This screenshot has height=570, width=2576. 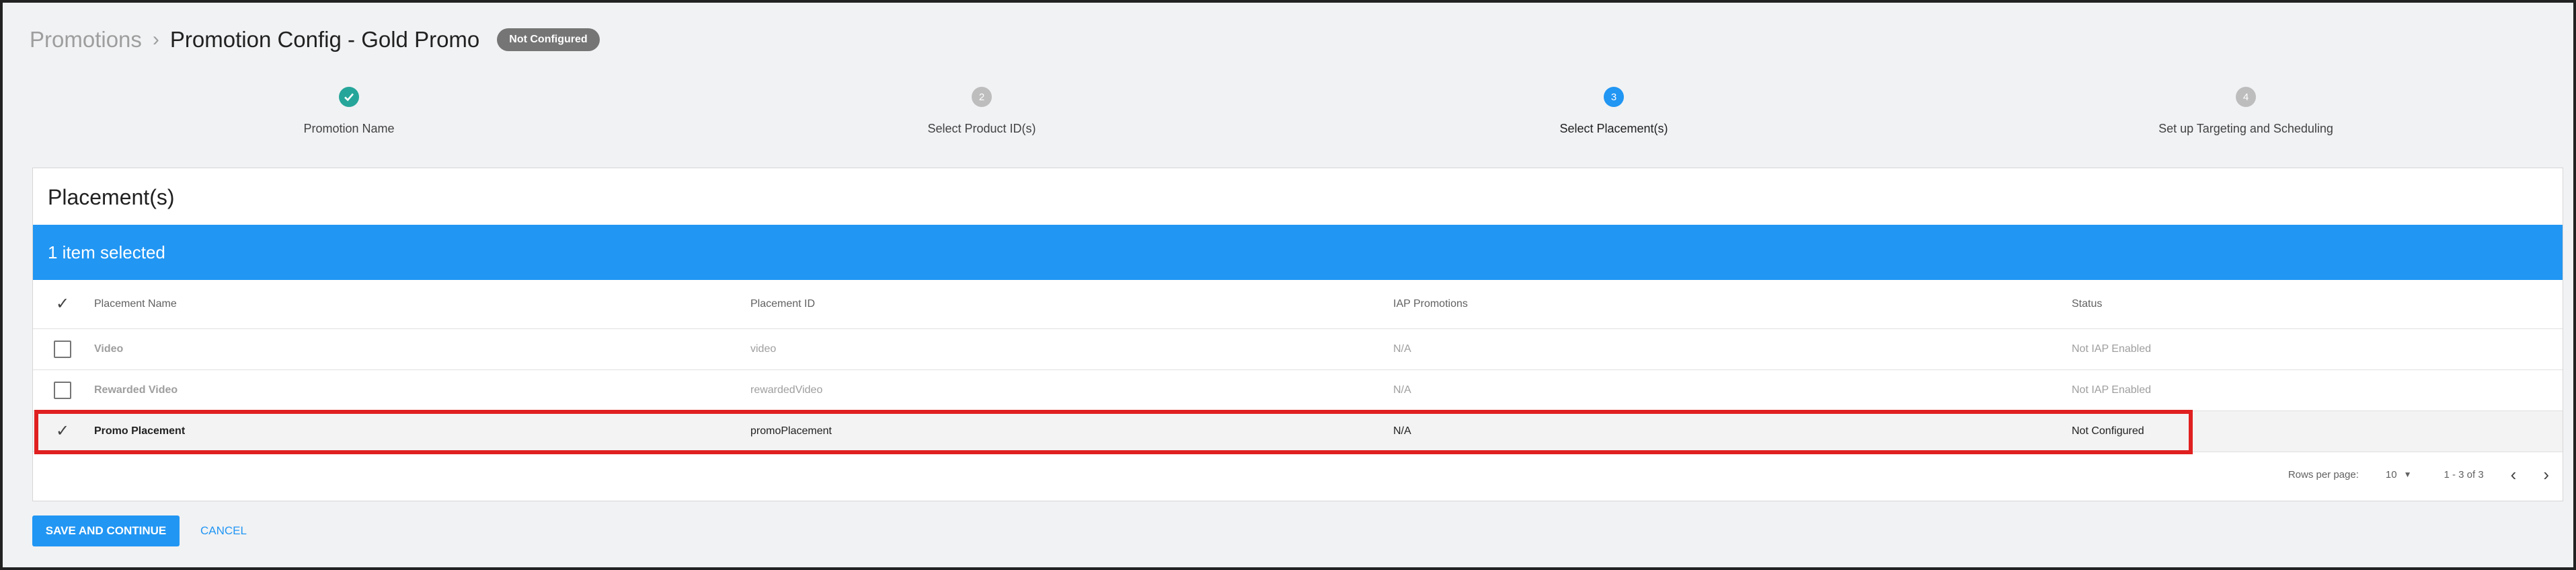 What do you see at coordinates (140, 431) in the screenshot?
I see `placement-name: Promo Placement` at bounding box center [140, 431].